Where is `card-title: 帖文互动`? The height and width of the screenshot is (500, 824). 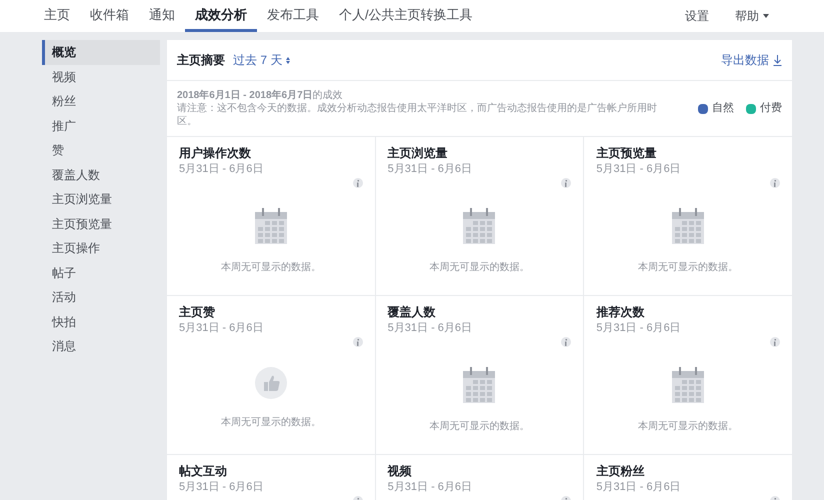
card-title: 帖文互动 is located at coordinates (203, 471).